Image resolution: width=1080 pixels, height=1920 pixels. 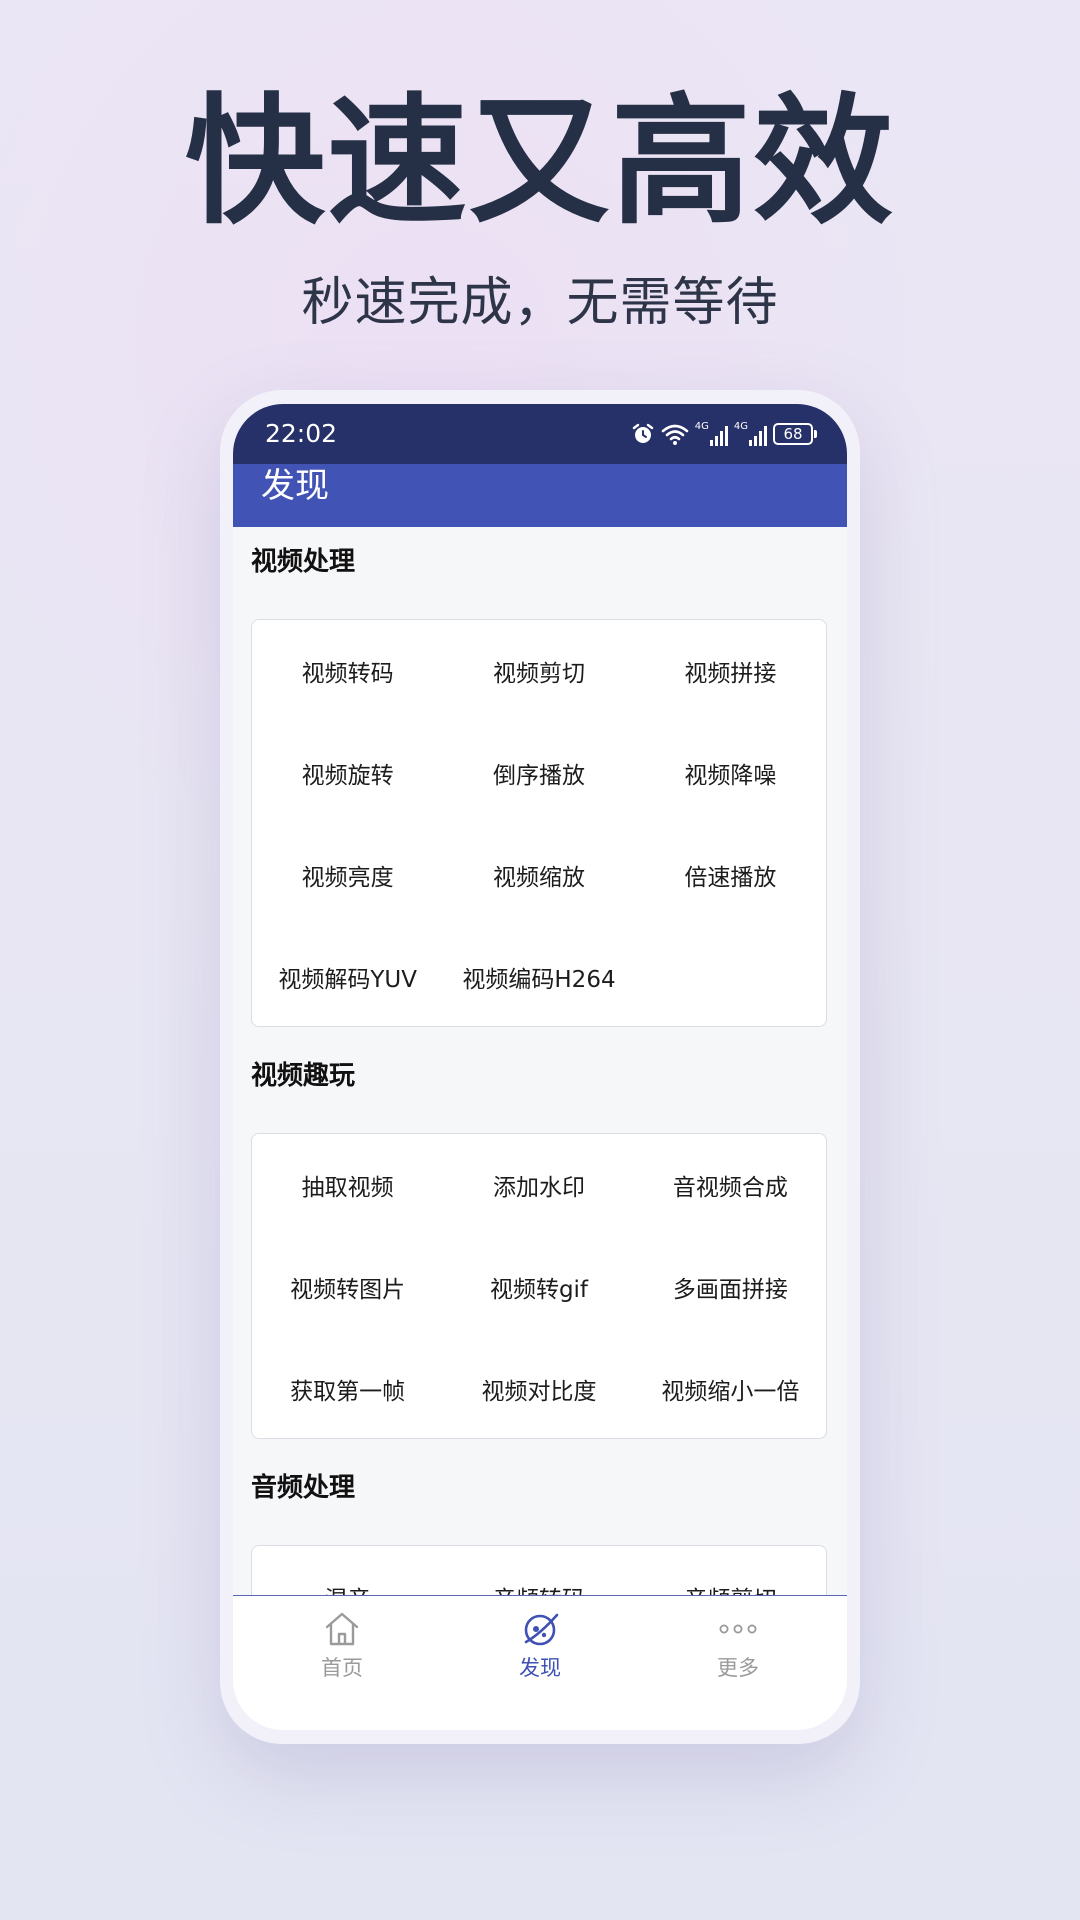 What do you see at coordinates (538, 875) in the screenshot?
I see `tool-item: 视频缩放` at bounding box center [538, 875].